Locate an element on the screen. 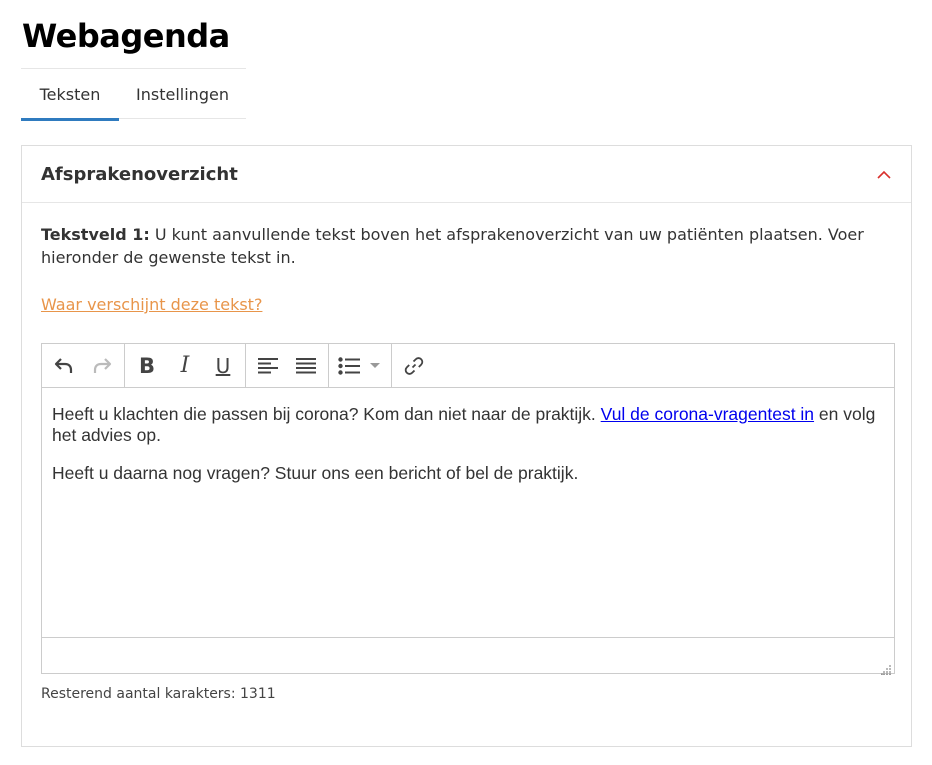 The width and height of the screenshot is (932, 765). resize-handle-icon is located at coordinates (886, 668).